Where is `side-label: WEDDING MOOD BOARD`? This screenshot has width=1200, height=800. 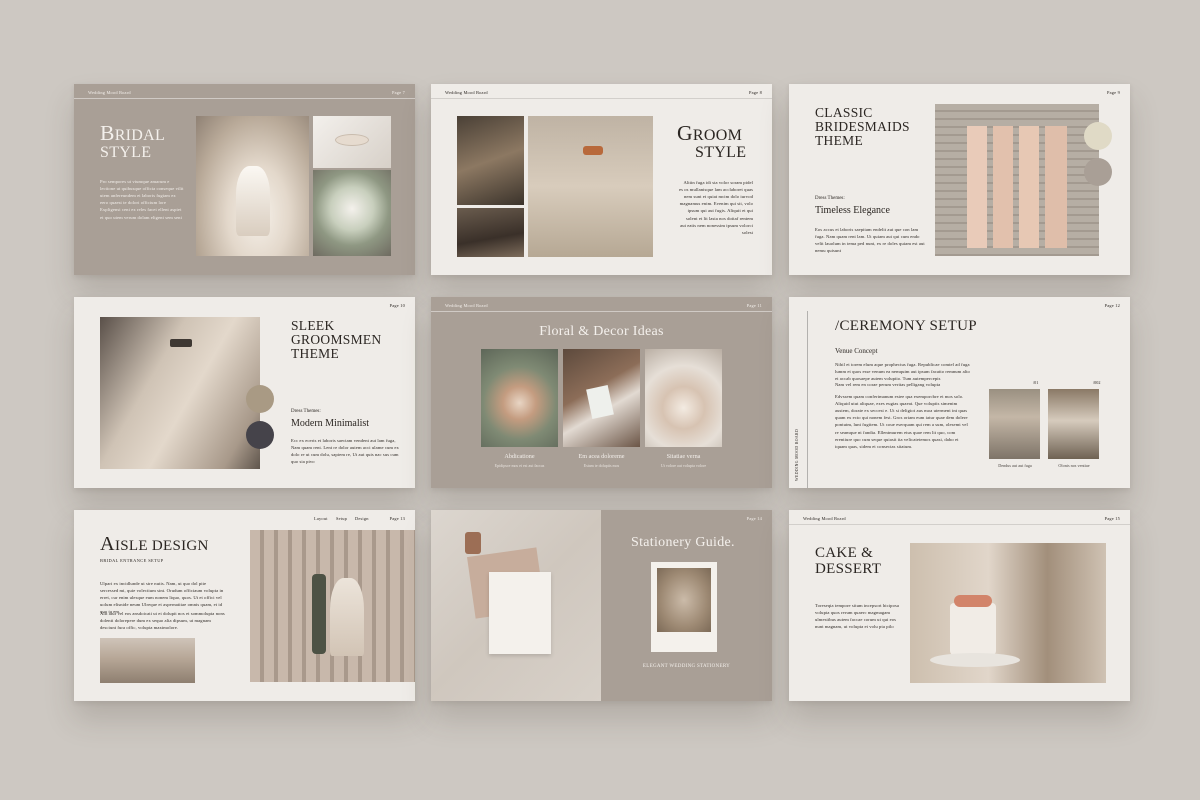
side-label: WEDDING MOOD BOARD is located at coordinates (797, 454).